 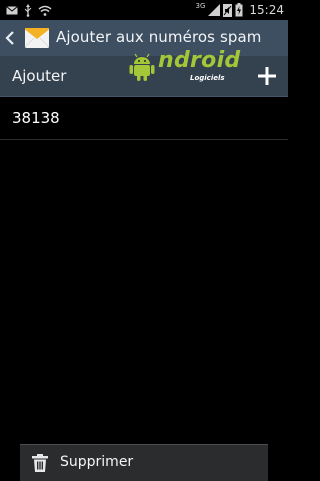 I want to click on network-type-label: 3G, so click(x=200, y=6).